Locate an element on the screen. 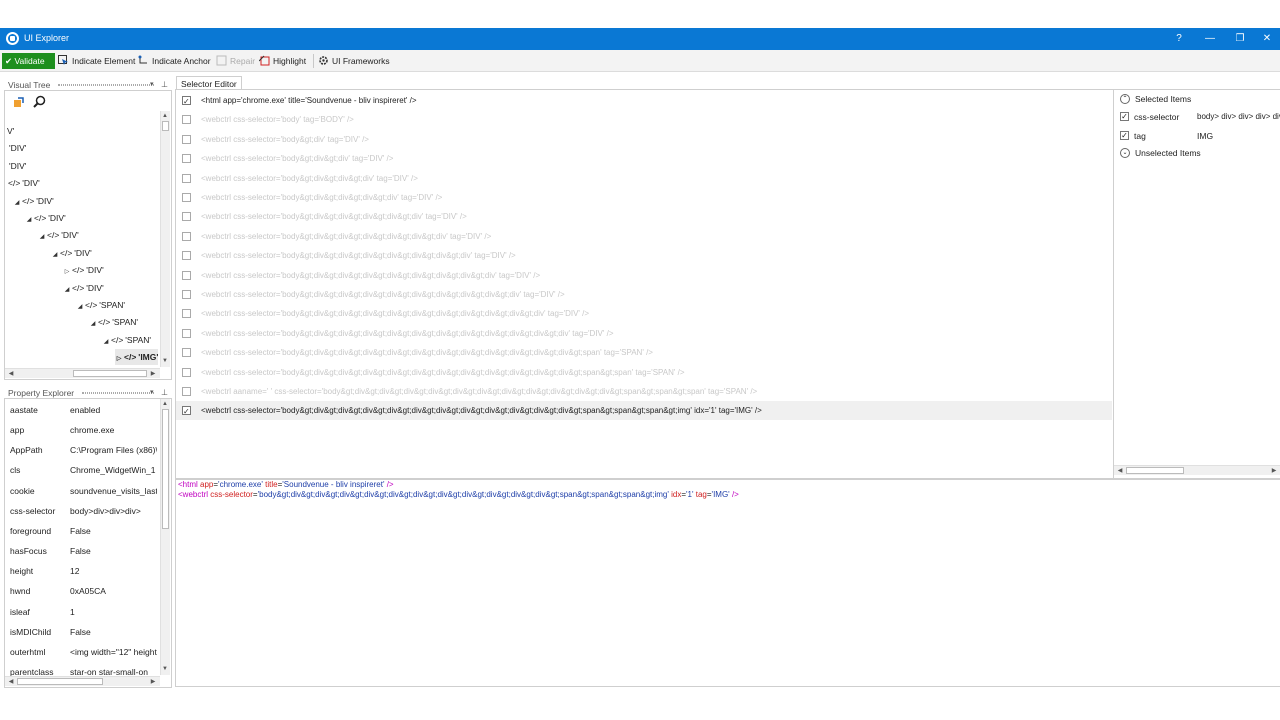  selected-items-header: ⌃ Selected Items is located at coordinates (1155, 99).